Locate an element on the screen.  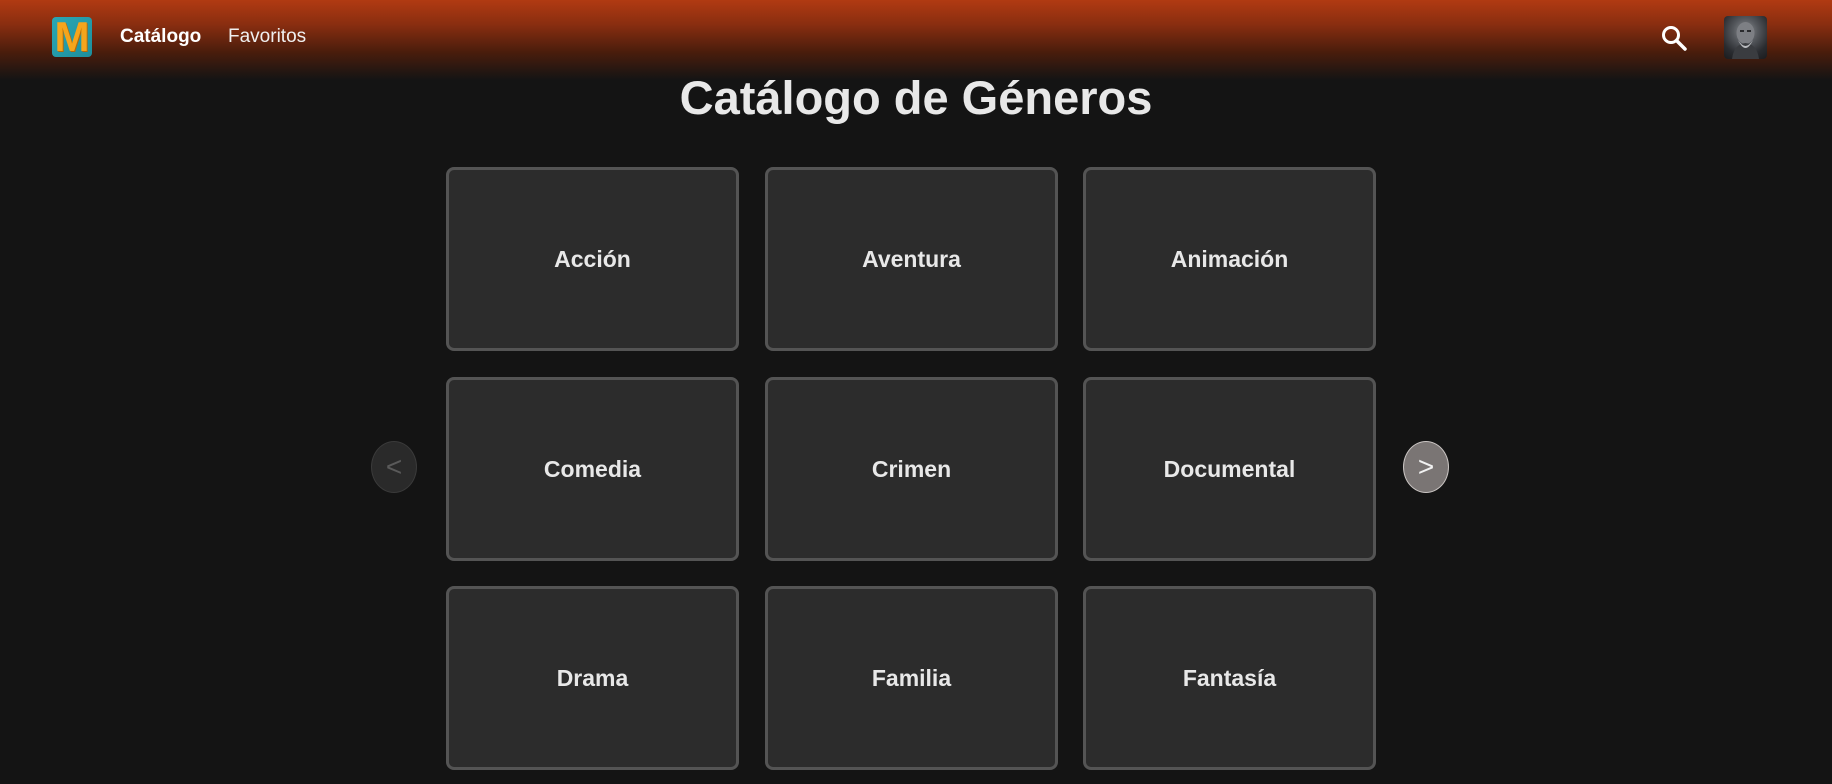
genre-label: Fantasía is located at coordinates (1229, 677).